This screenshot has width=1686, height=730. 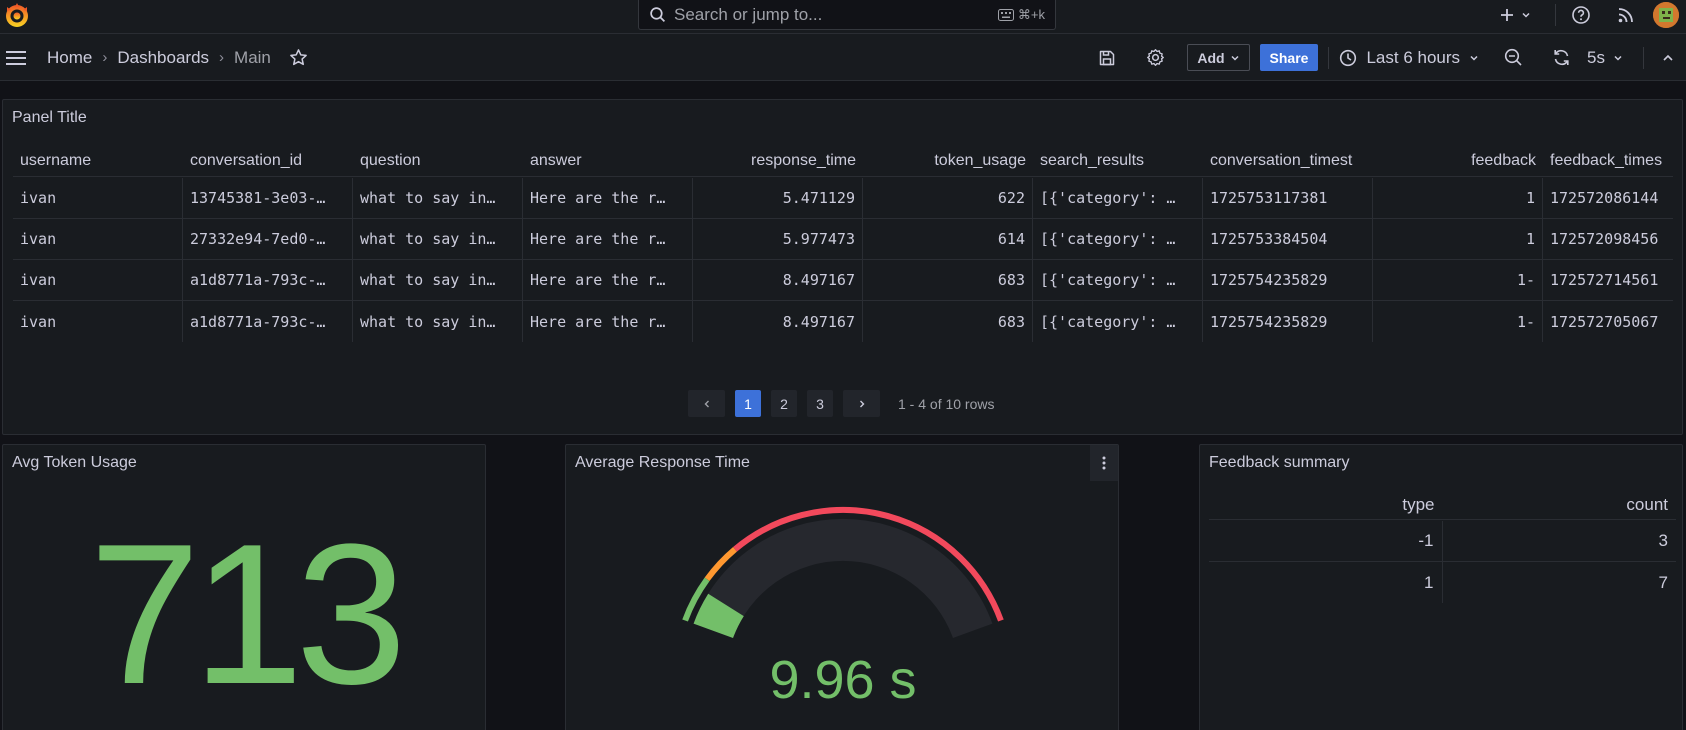 I want to click on column-header: username, so click(x=98, y=161).